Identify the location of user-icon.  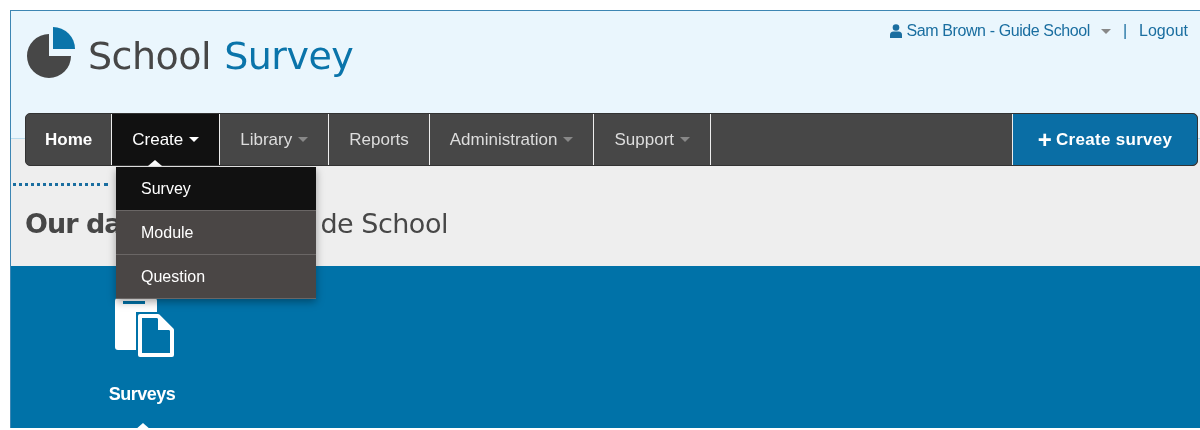
(895, 31).